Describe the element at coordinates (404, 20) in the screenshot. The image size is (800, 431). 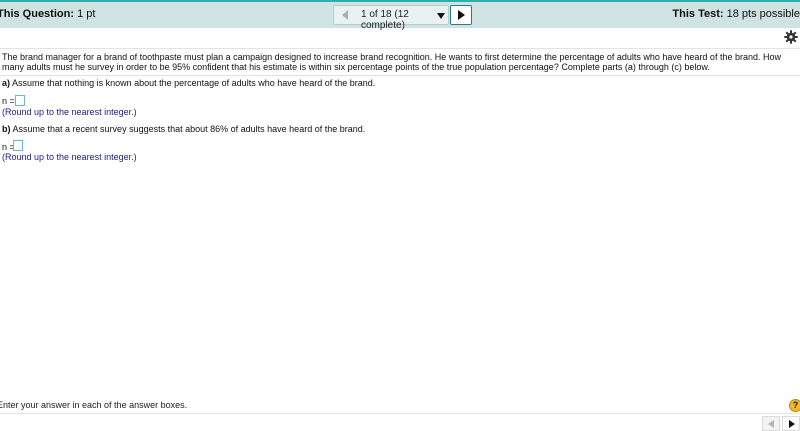
I see `question-select-value: 1 of 18 (12 complete)` at that location.